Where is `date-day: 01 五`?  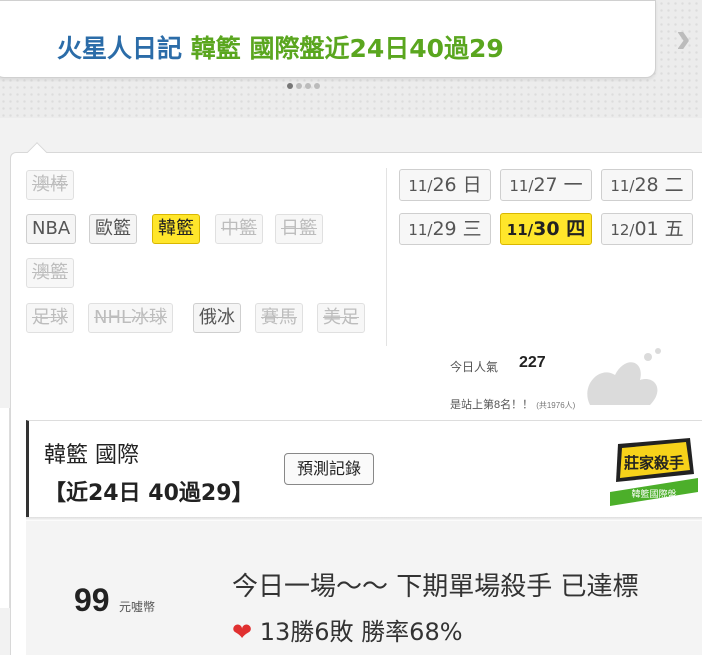
date-day: 01 五 is located at coordinates (659, 229).